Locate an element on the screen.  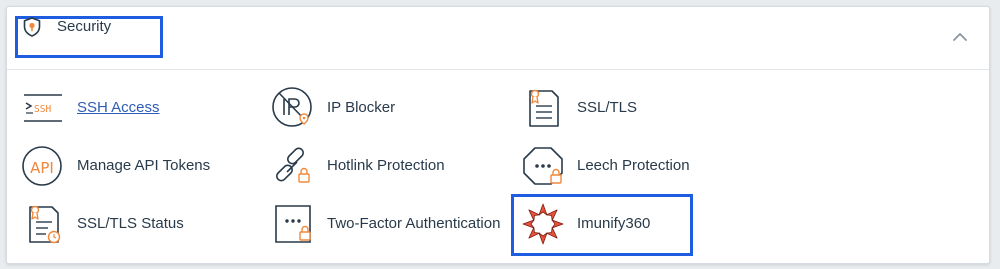
item-label: Hotlink Protection is located at coordinates (386, 165).